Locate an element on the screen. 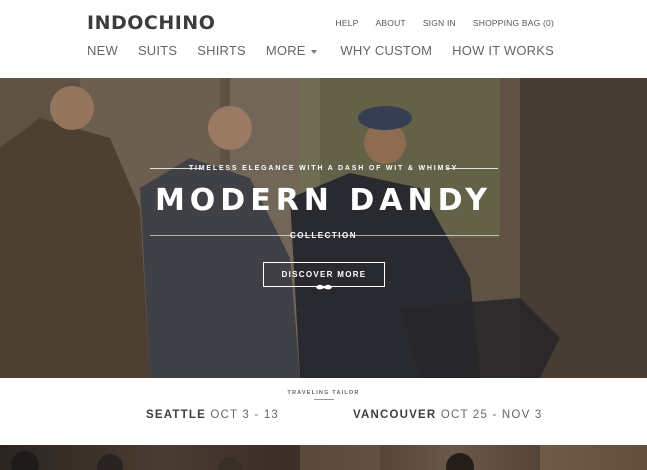 The image size is (647, 470). hero-subtitle: COLLECTION is located at coordinates (323, 235).